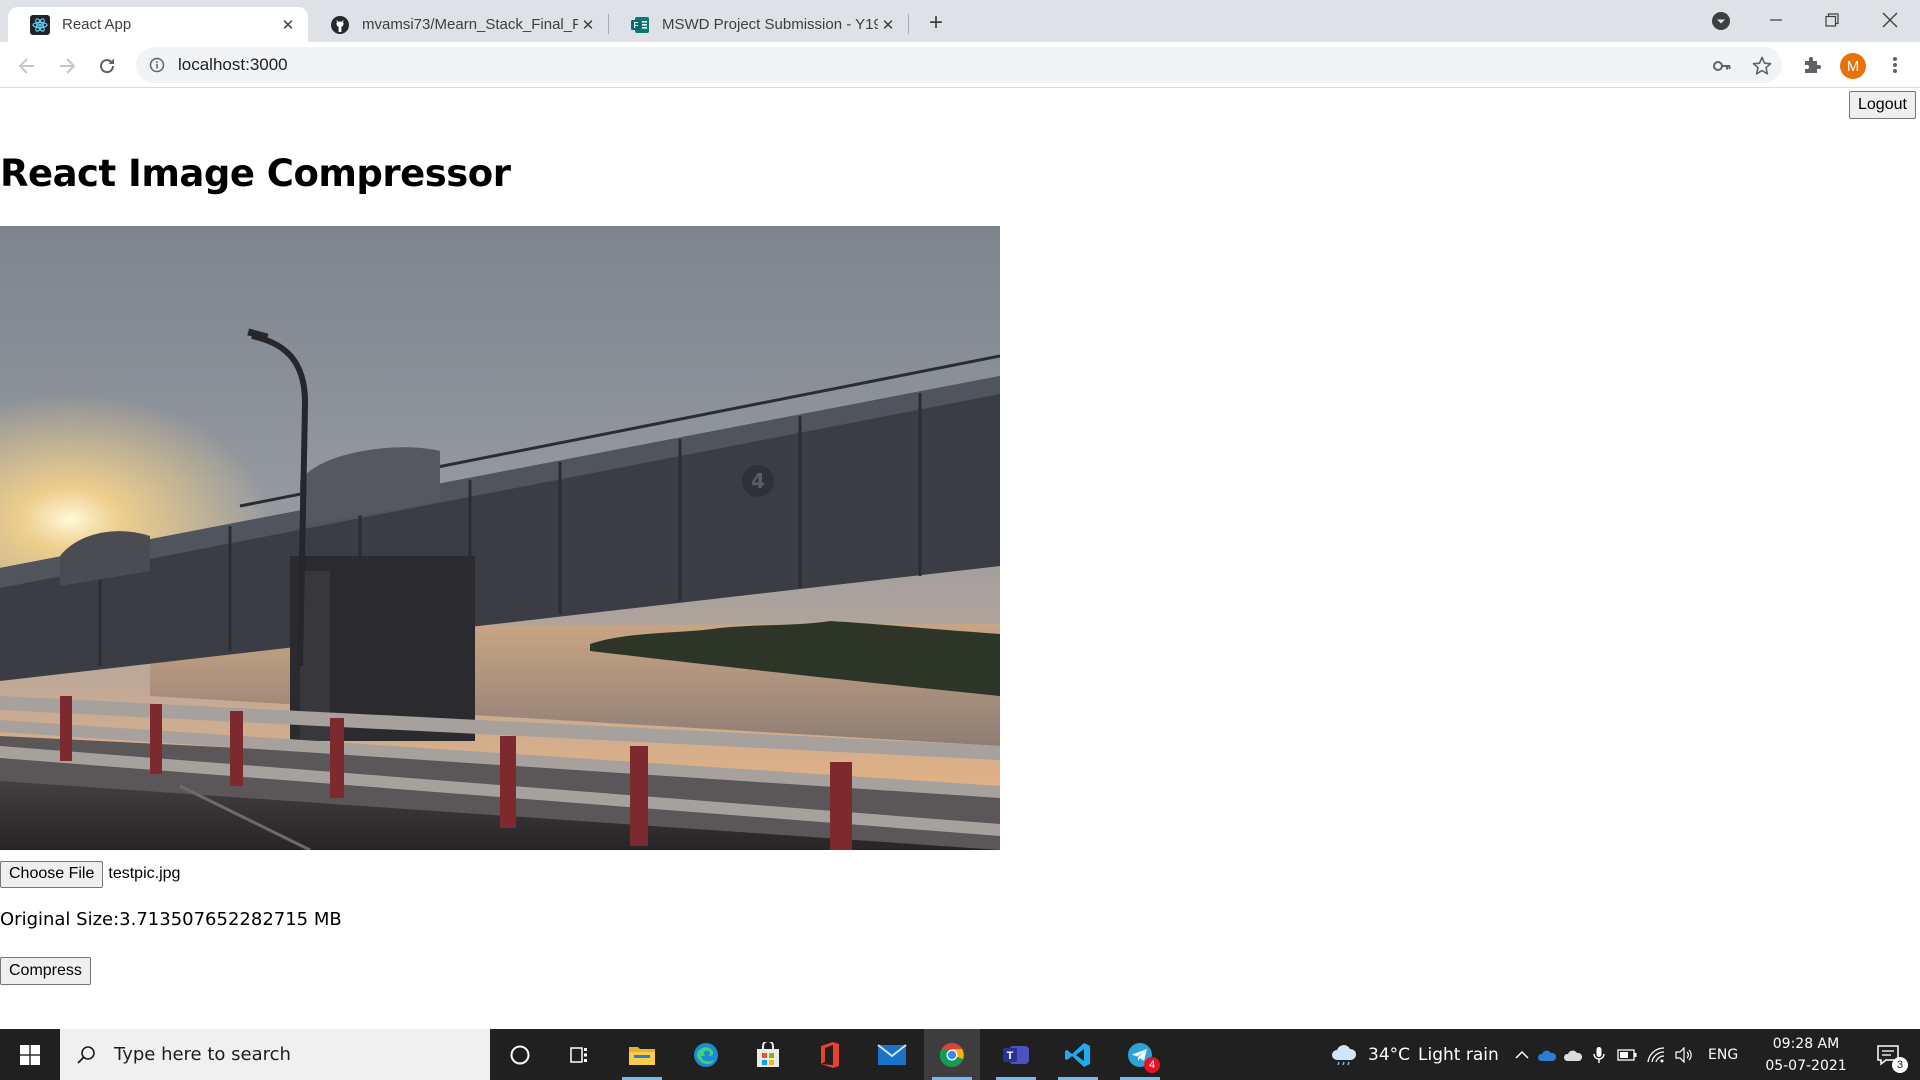  What do you see at coordinates (1414, 1054) in the screenshot?
I see `weather-widget: 34°C Light rain` at bounding box center [1414, 1054].